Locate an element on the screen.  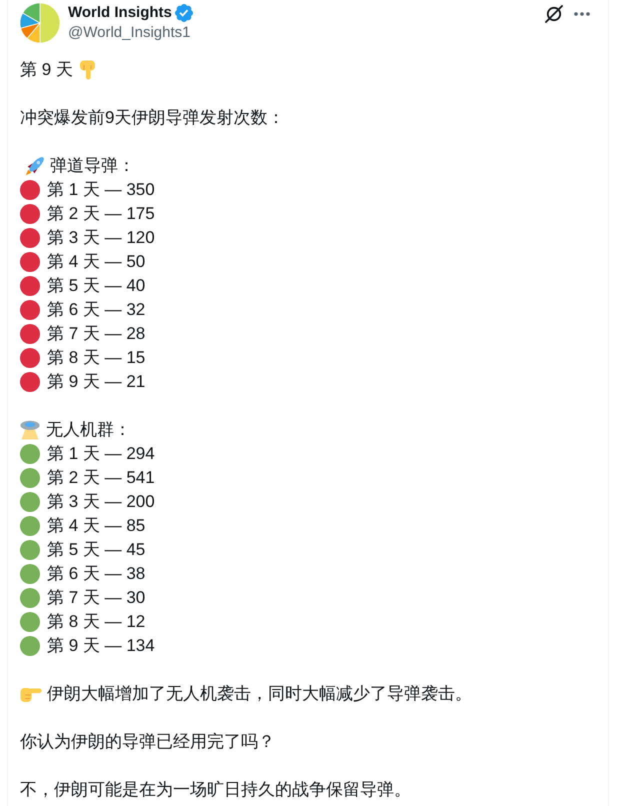
day-count-text: 第 1 天 — 294 is located at coordinates (101, 454).